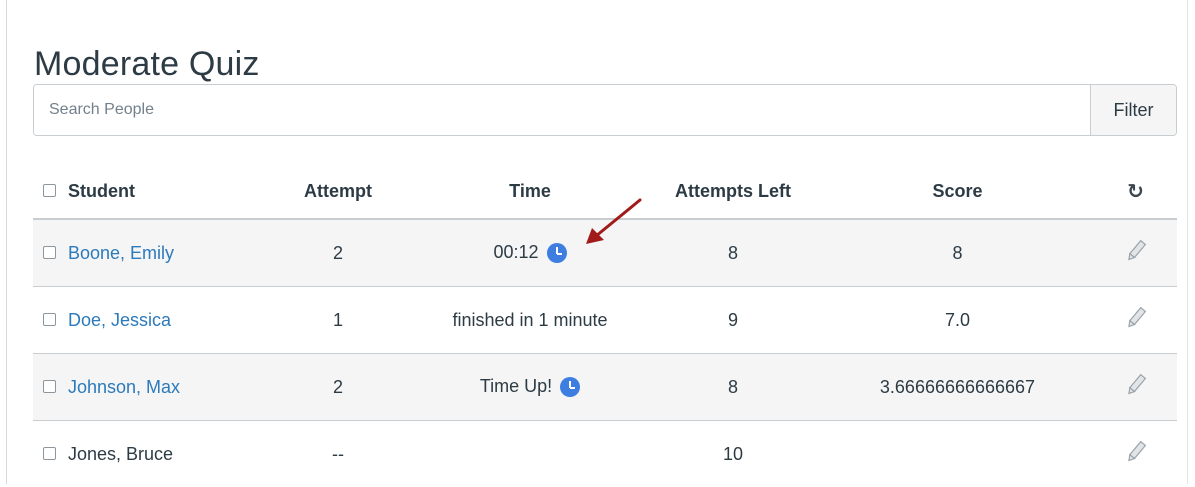 The width and height of the screenshot is (1195, 487). What do you see at coordinates (530, 454) in the screenshot?
I see `time-cell` at bounding box center [530, 454].